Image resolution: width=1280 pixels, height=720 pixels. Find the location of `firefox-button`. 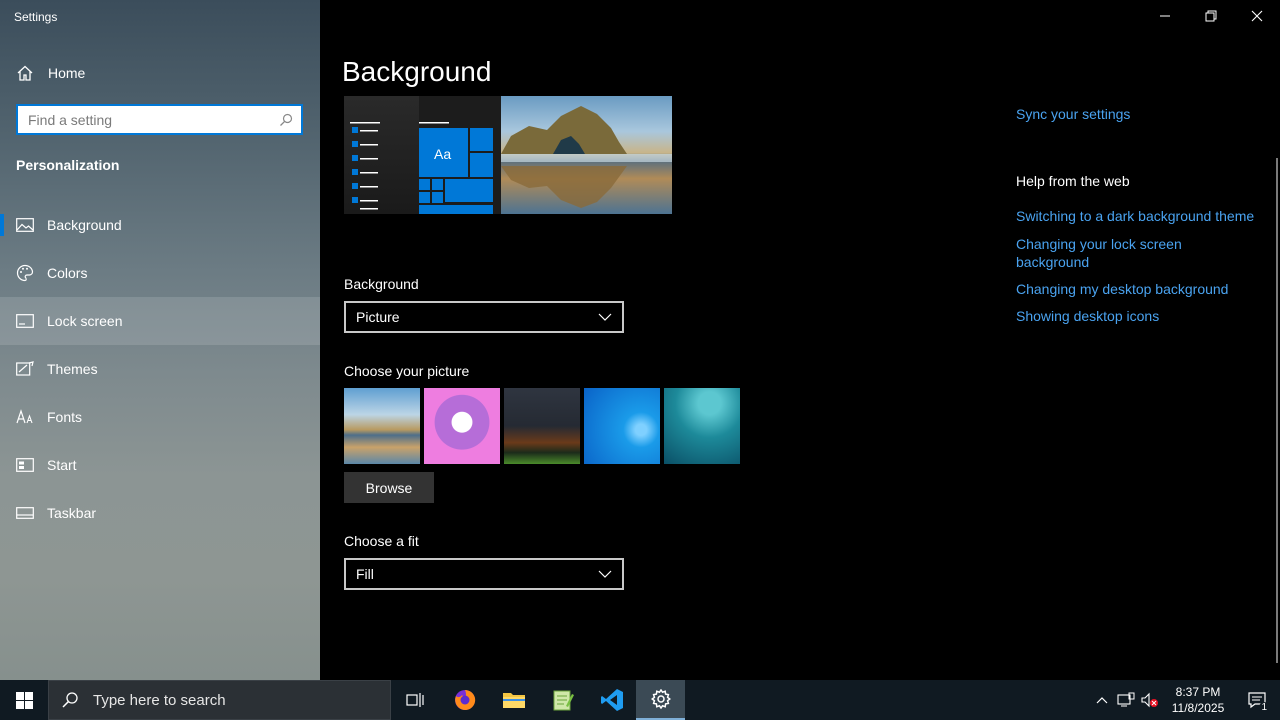

firefox-button is located at coordinates (464, 700).